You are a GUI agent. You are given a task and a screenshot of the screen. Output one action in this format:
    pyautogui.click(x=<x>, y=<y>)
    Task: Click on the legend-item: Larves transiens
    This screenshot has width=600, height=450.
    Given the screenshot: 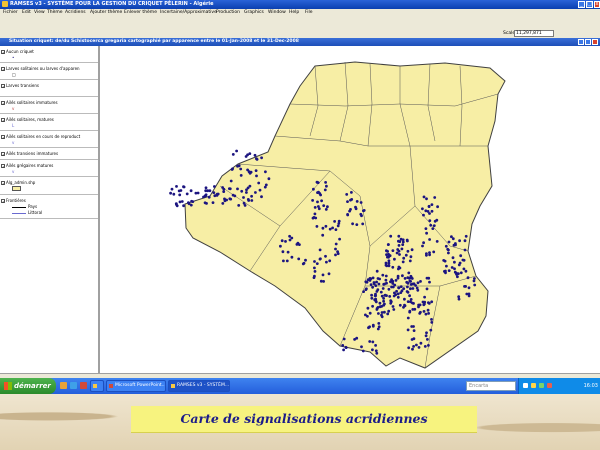 What is the action you would take?
    pyautogui.click(x=22, y=85)
    